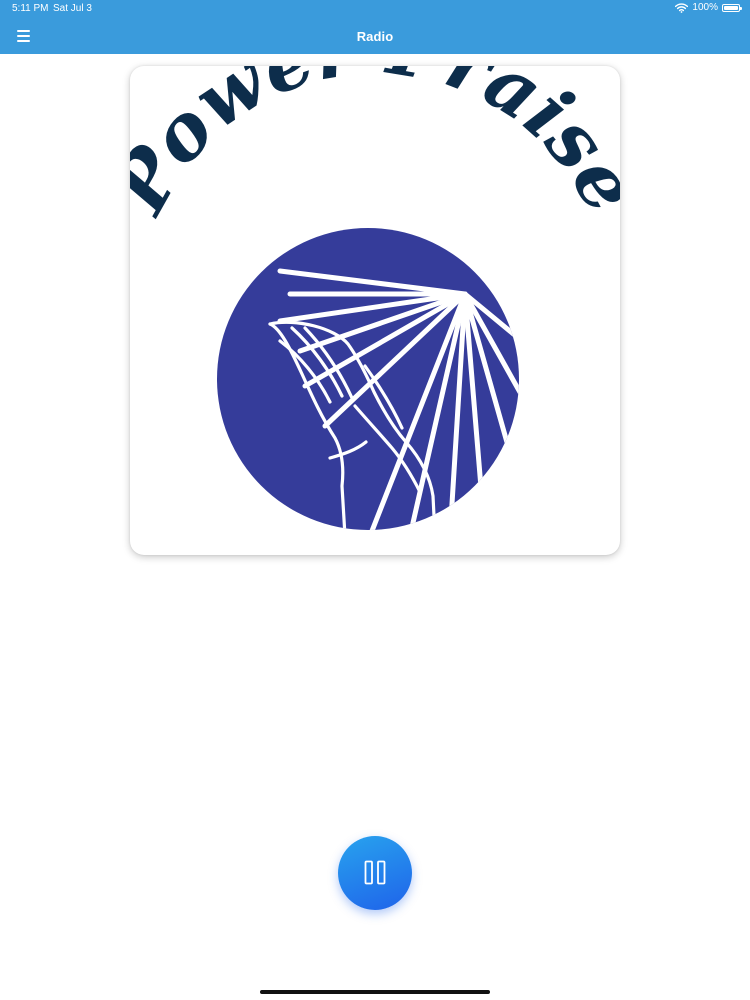 The height and width of the screenshot is (1000, 750). Describe the element at coordinates (375, 27) in the screenshot. I see `top-bar: 5:11 PM Sat Jul 3 100% Radio` at that location.